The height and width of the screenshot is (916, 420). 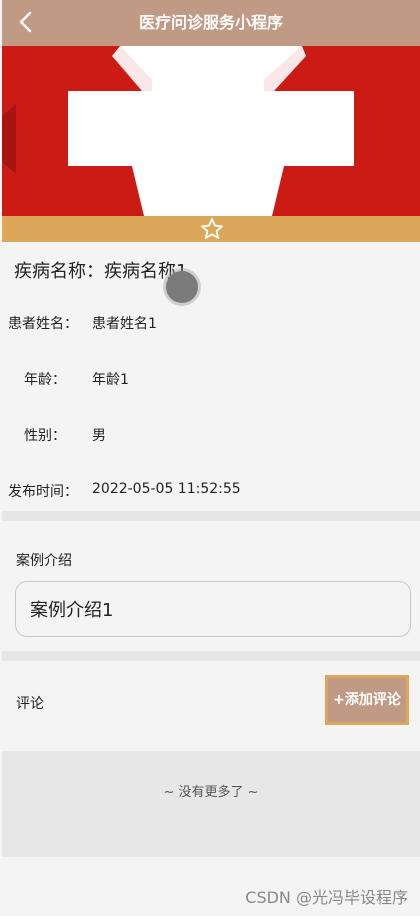 I want to click on gender-value: 男, so click(x=99, y=436).